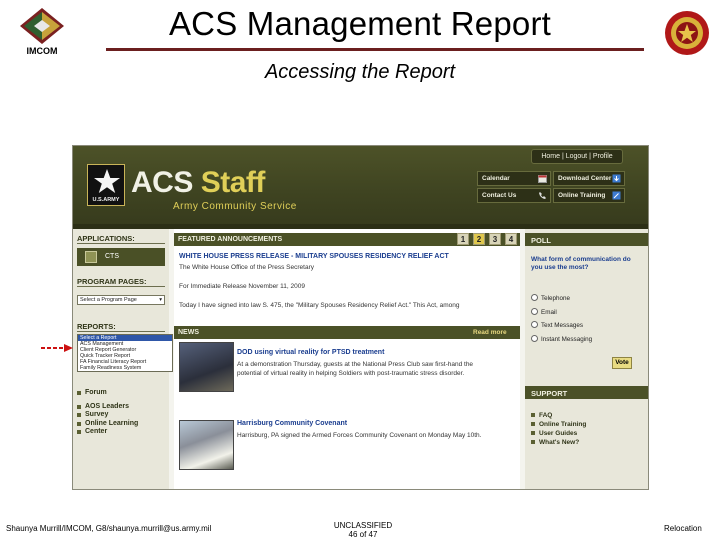  Describe the element at coordinates (160, 300) in the screenshot. I see `chevron-down-icon: ▾` at that location.